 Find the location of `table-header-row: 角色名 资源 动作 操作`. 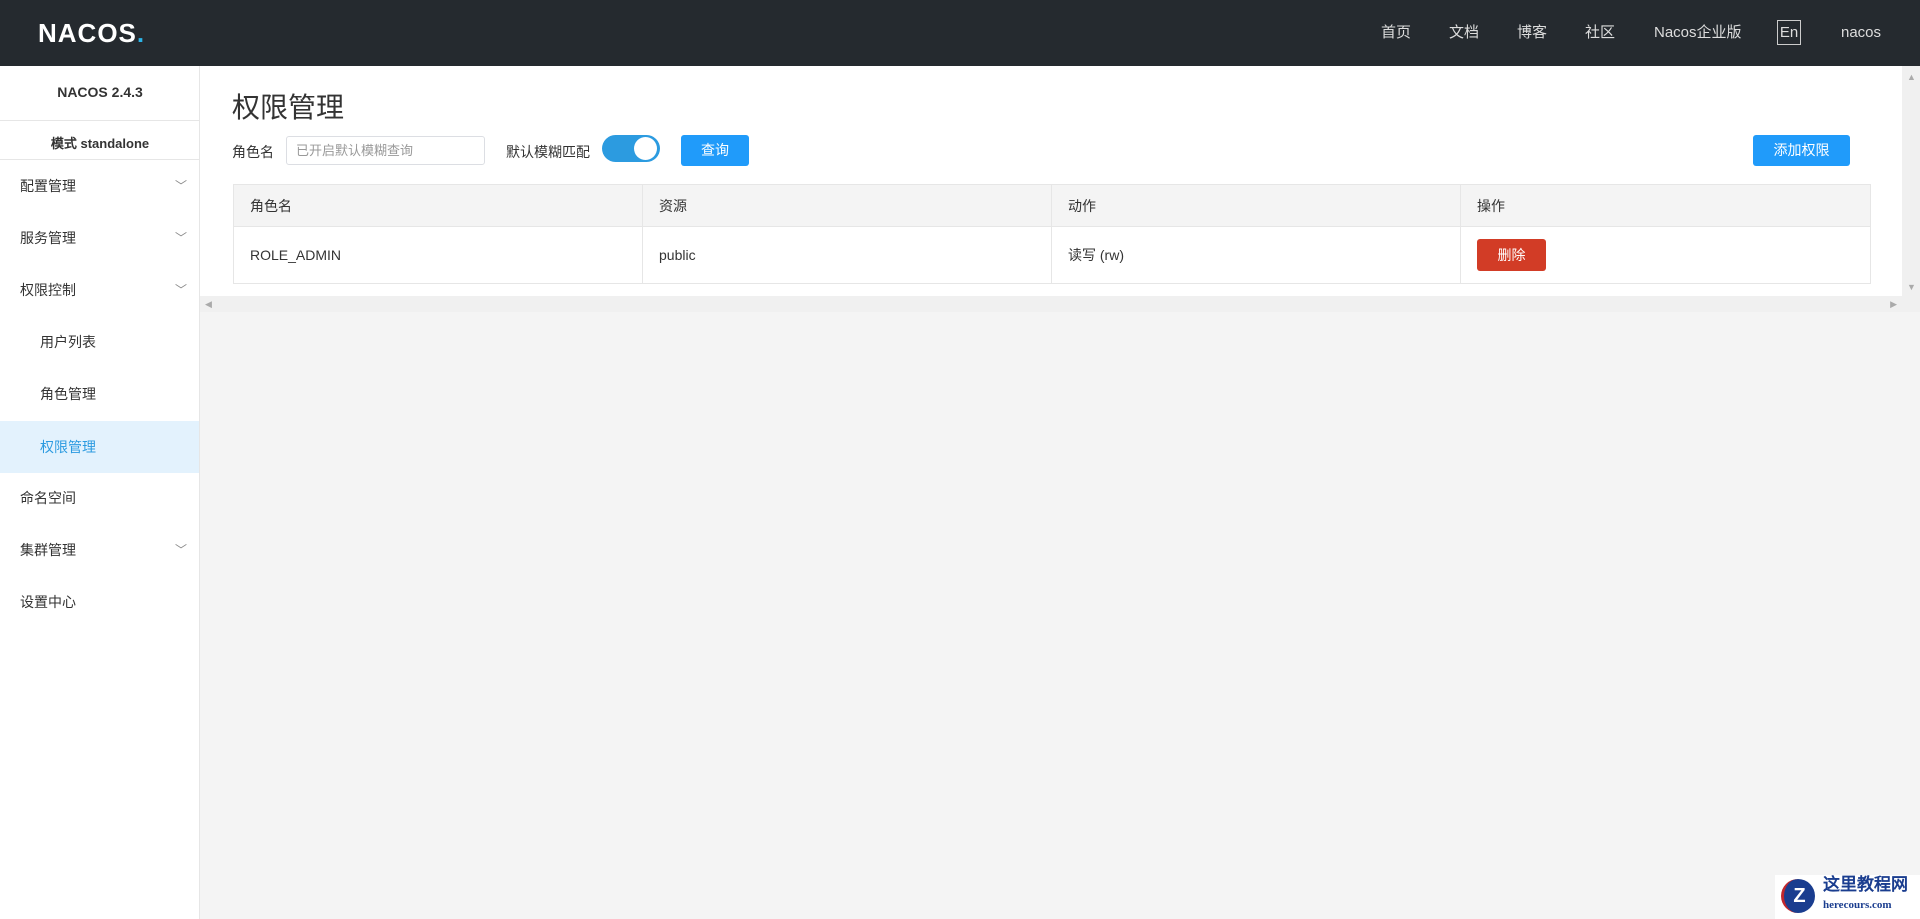

table-header-row: 角色名 资源 动作 操作 is located at coordinates (1052, 205).